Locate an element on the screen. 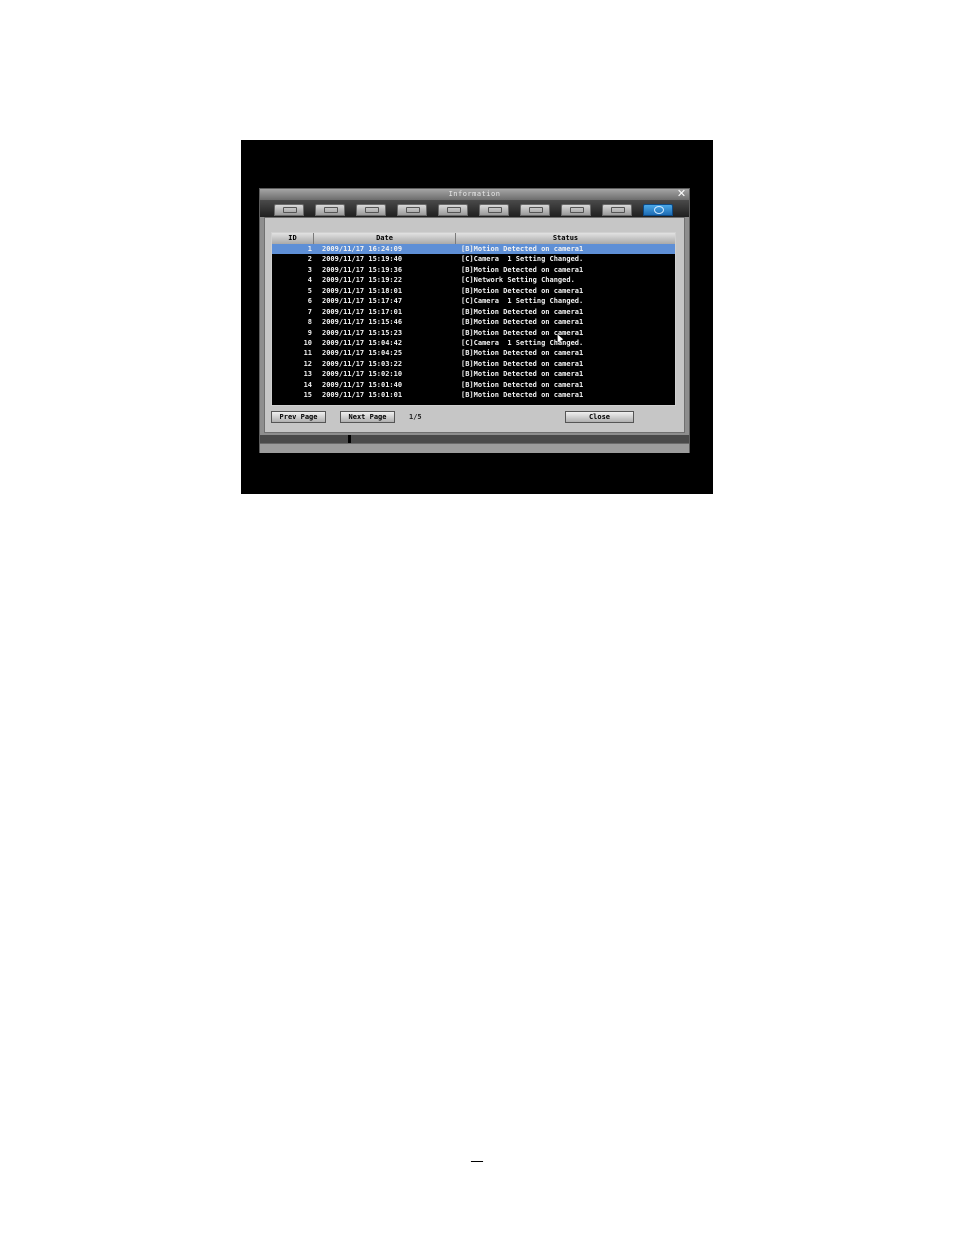 Image resolution: width=954 pixels, height=1235 pixels. tab-information is located at coordinates (658, 210).